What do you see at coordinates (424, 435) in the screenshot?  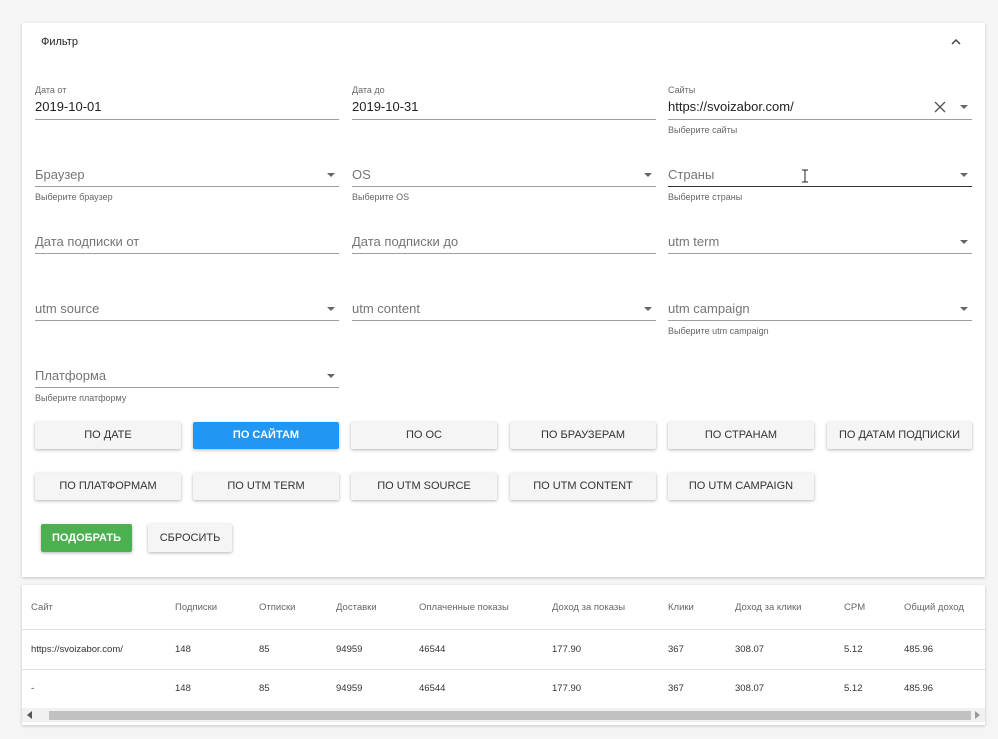 I see `group-by-os-button: ПО ОС` at bounding box center [424, 435].